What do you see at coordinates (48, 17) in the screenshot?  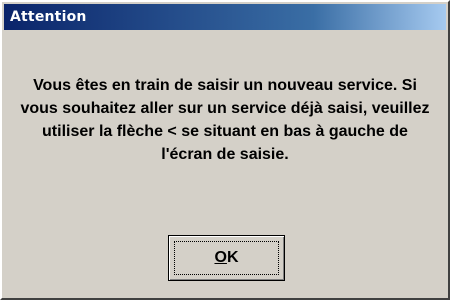 I see `window-title: Attention` at bounding box center [48, 17].